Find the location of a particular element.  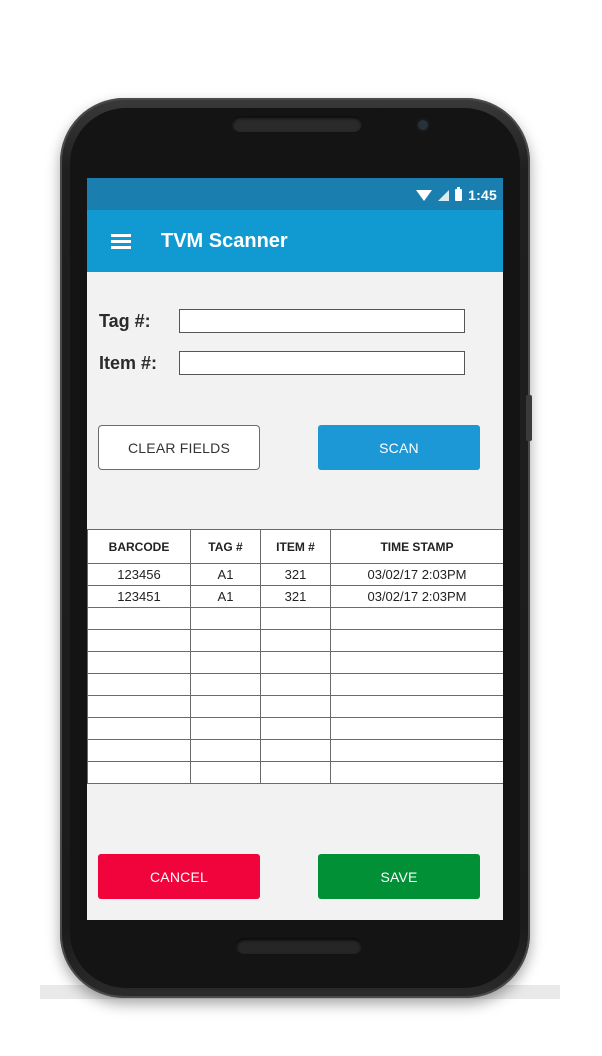

bottom-speaker is located at coordinates (299, 946).